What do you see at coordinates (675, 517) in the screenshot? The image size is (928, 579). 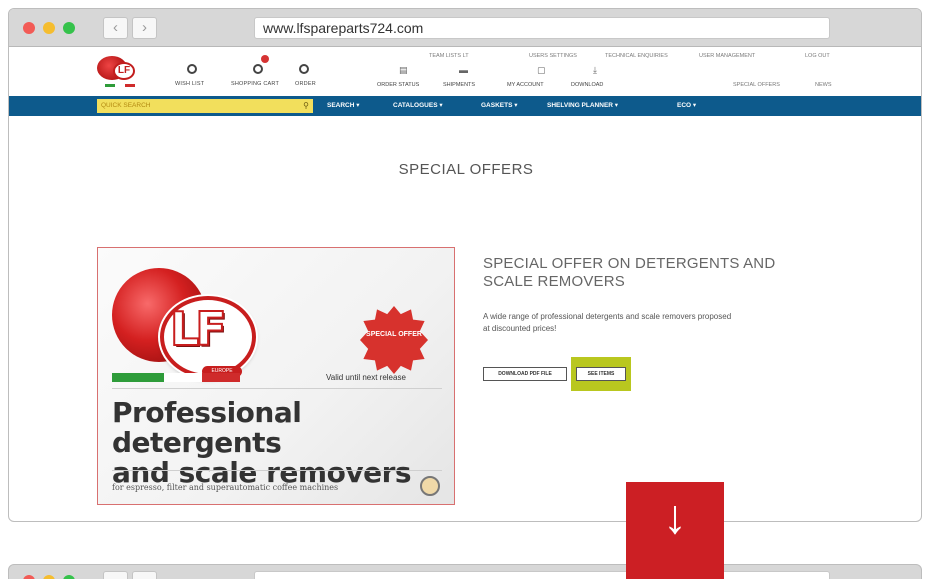 I see `arrow-down-icon: ↓` at bounding box center [675, 517].